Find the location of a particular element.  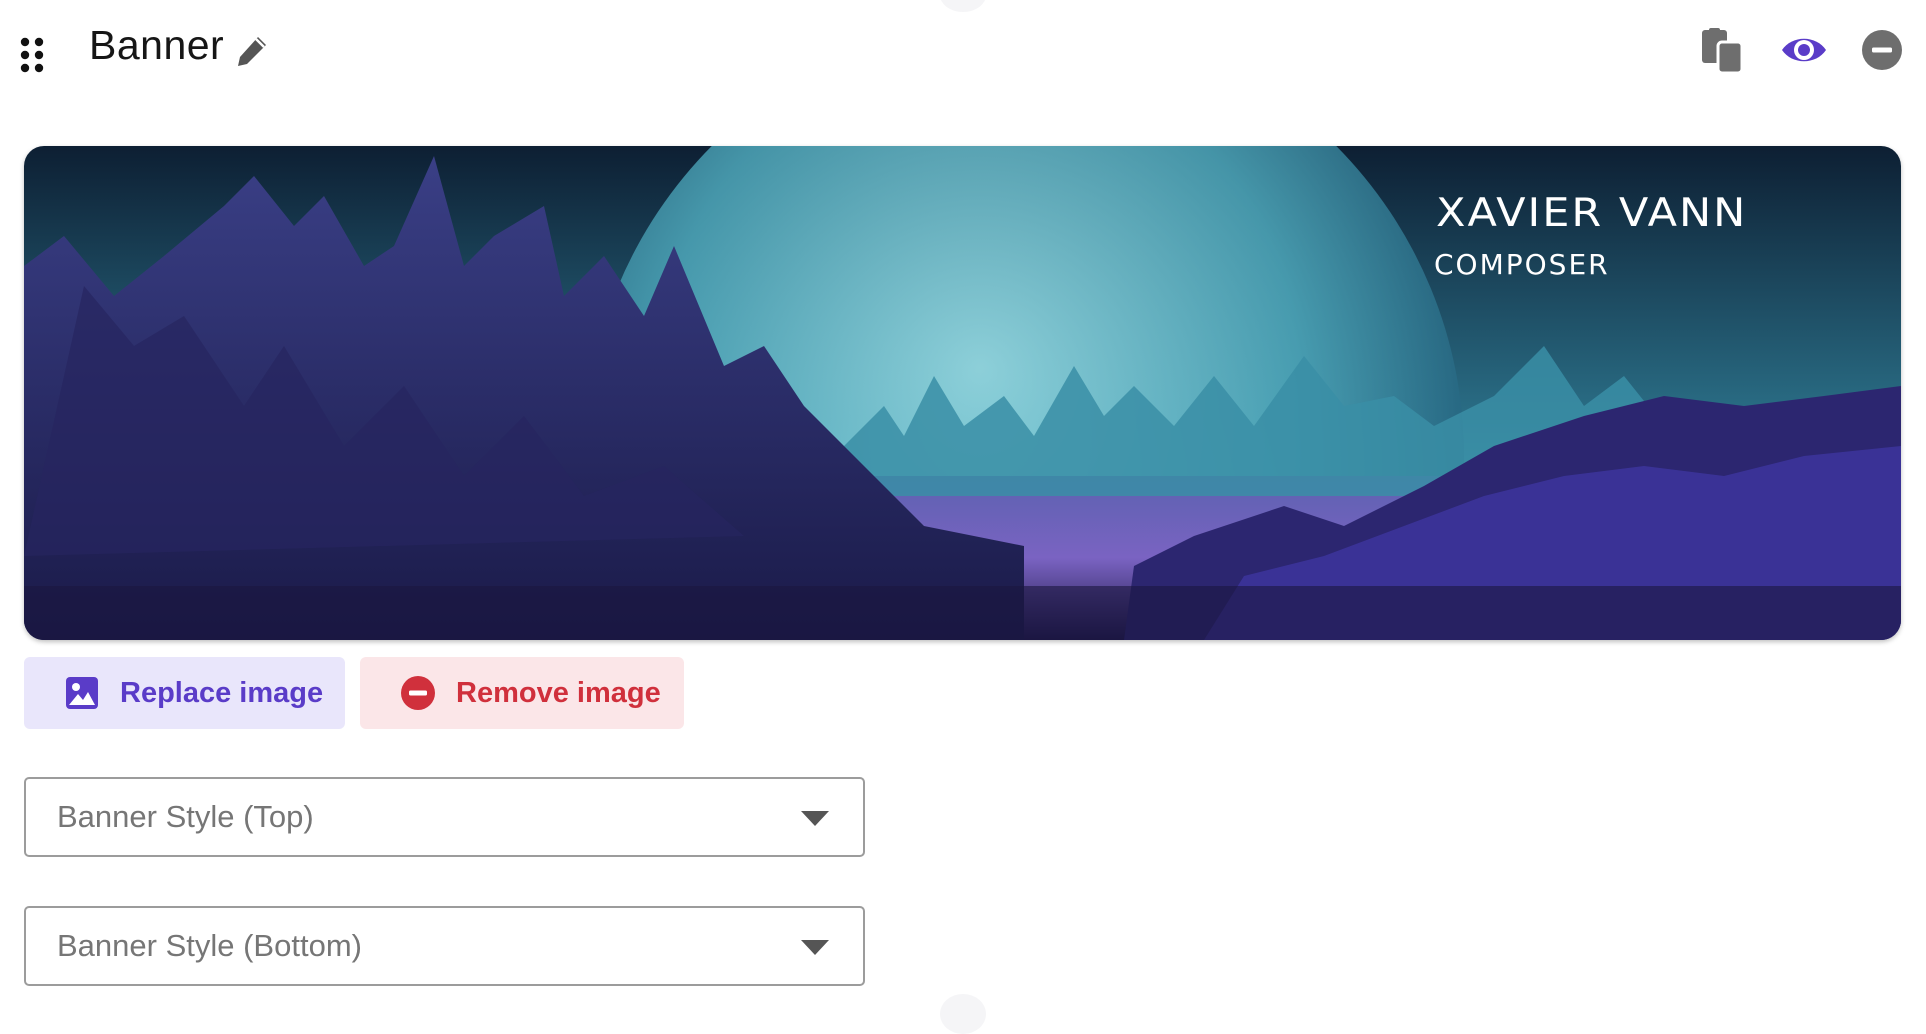

eye-icon is located at coordinates (1804, 50).